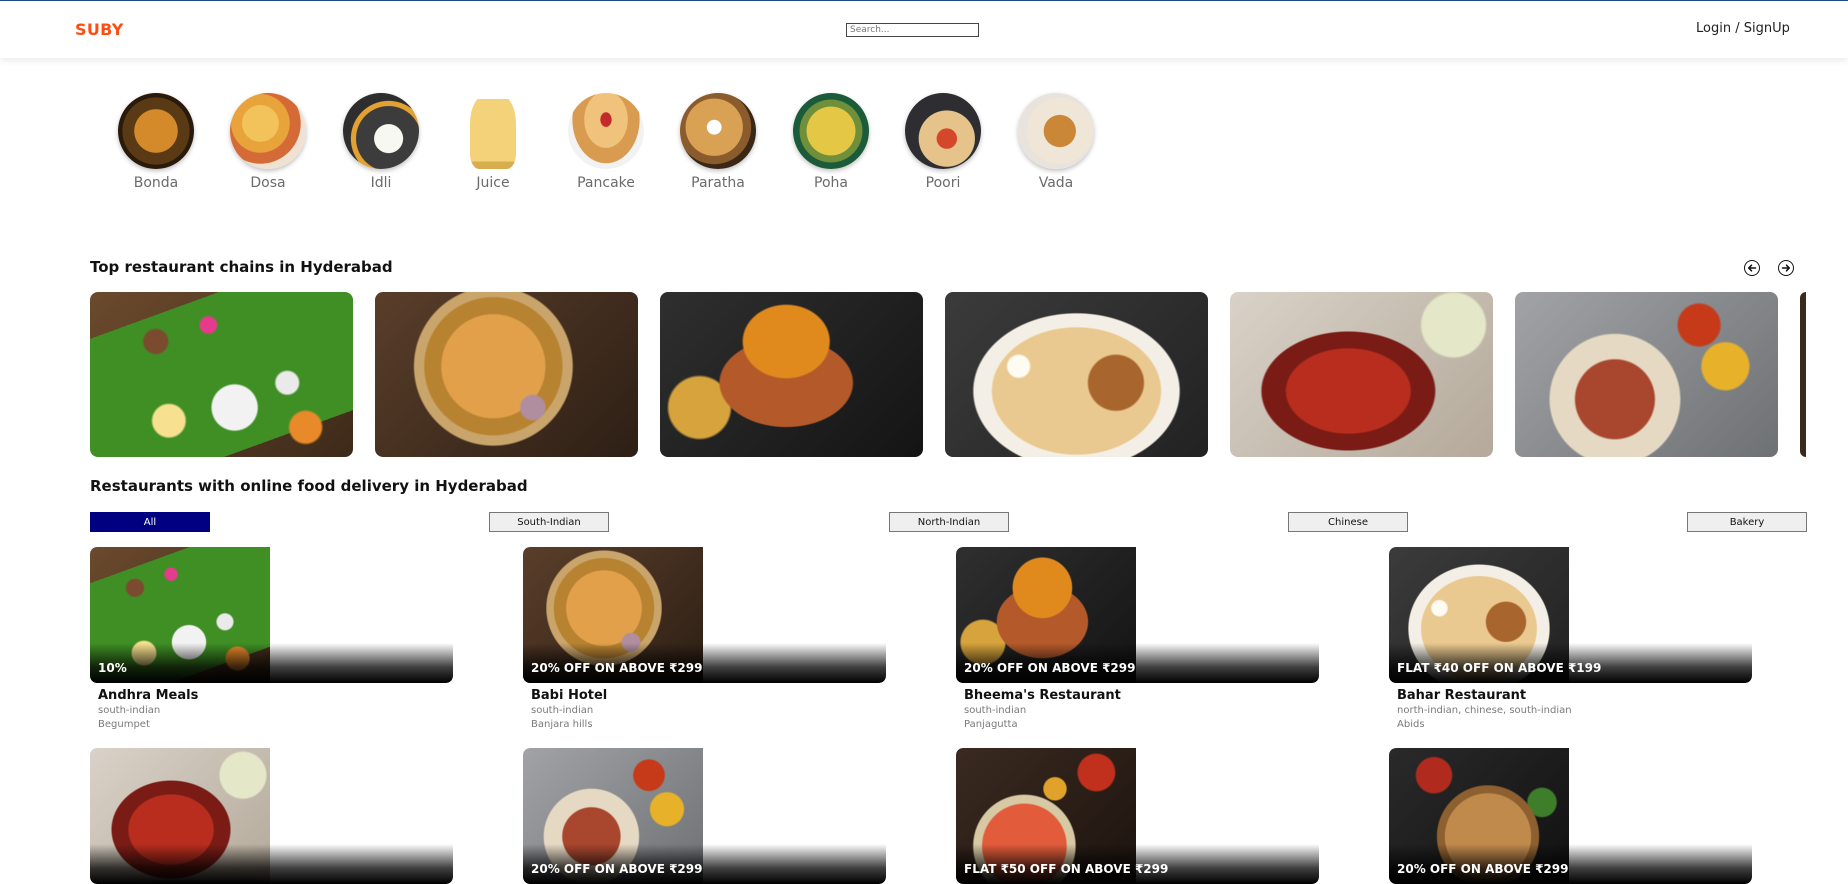 The image size is (1848, 884). What do you see at coordinates (271, 615) in the screenshot?
I see `restaurant-image: 10%` at bounding box center [271, 615].